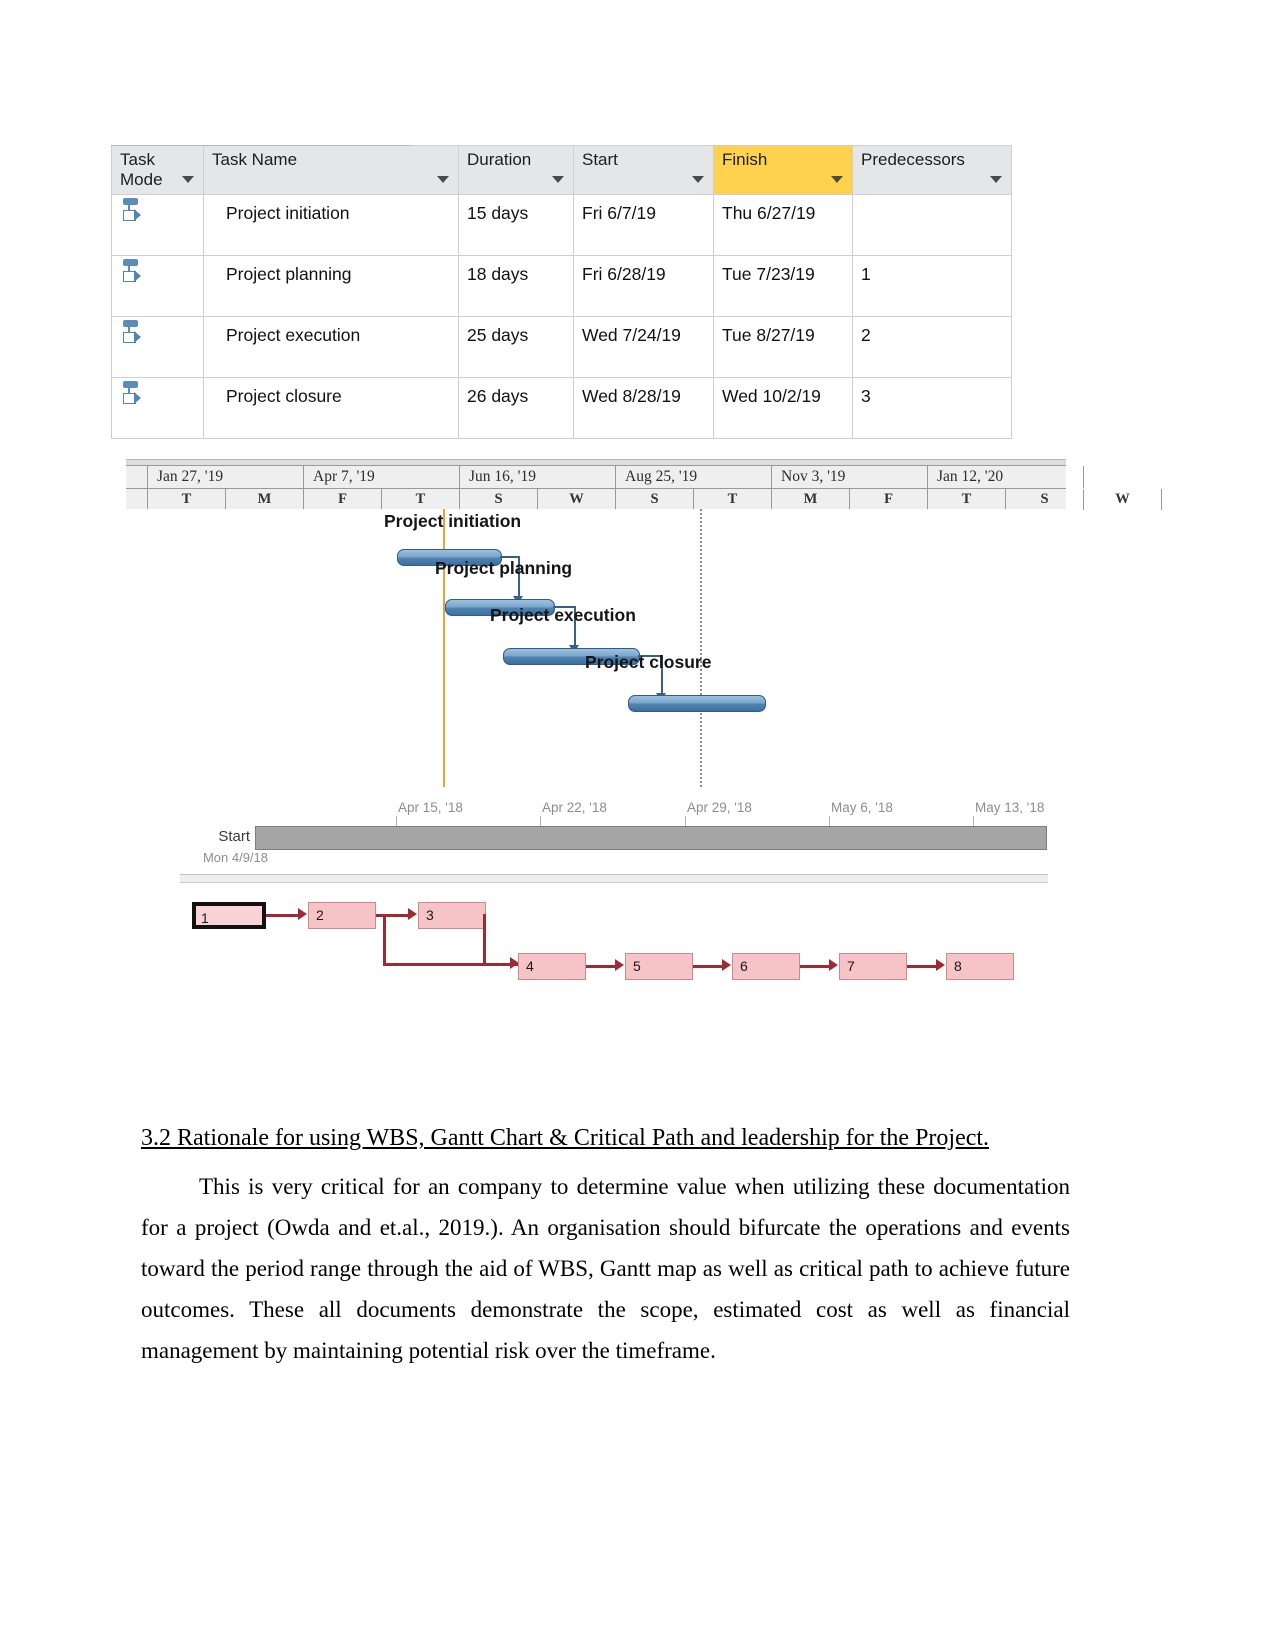 The height and width of the screenshot is (1650, 1275). I want to click on cell-task-name: Project execution, so click(331, 347).